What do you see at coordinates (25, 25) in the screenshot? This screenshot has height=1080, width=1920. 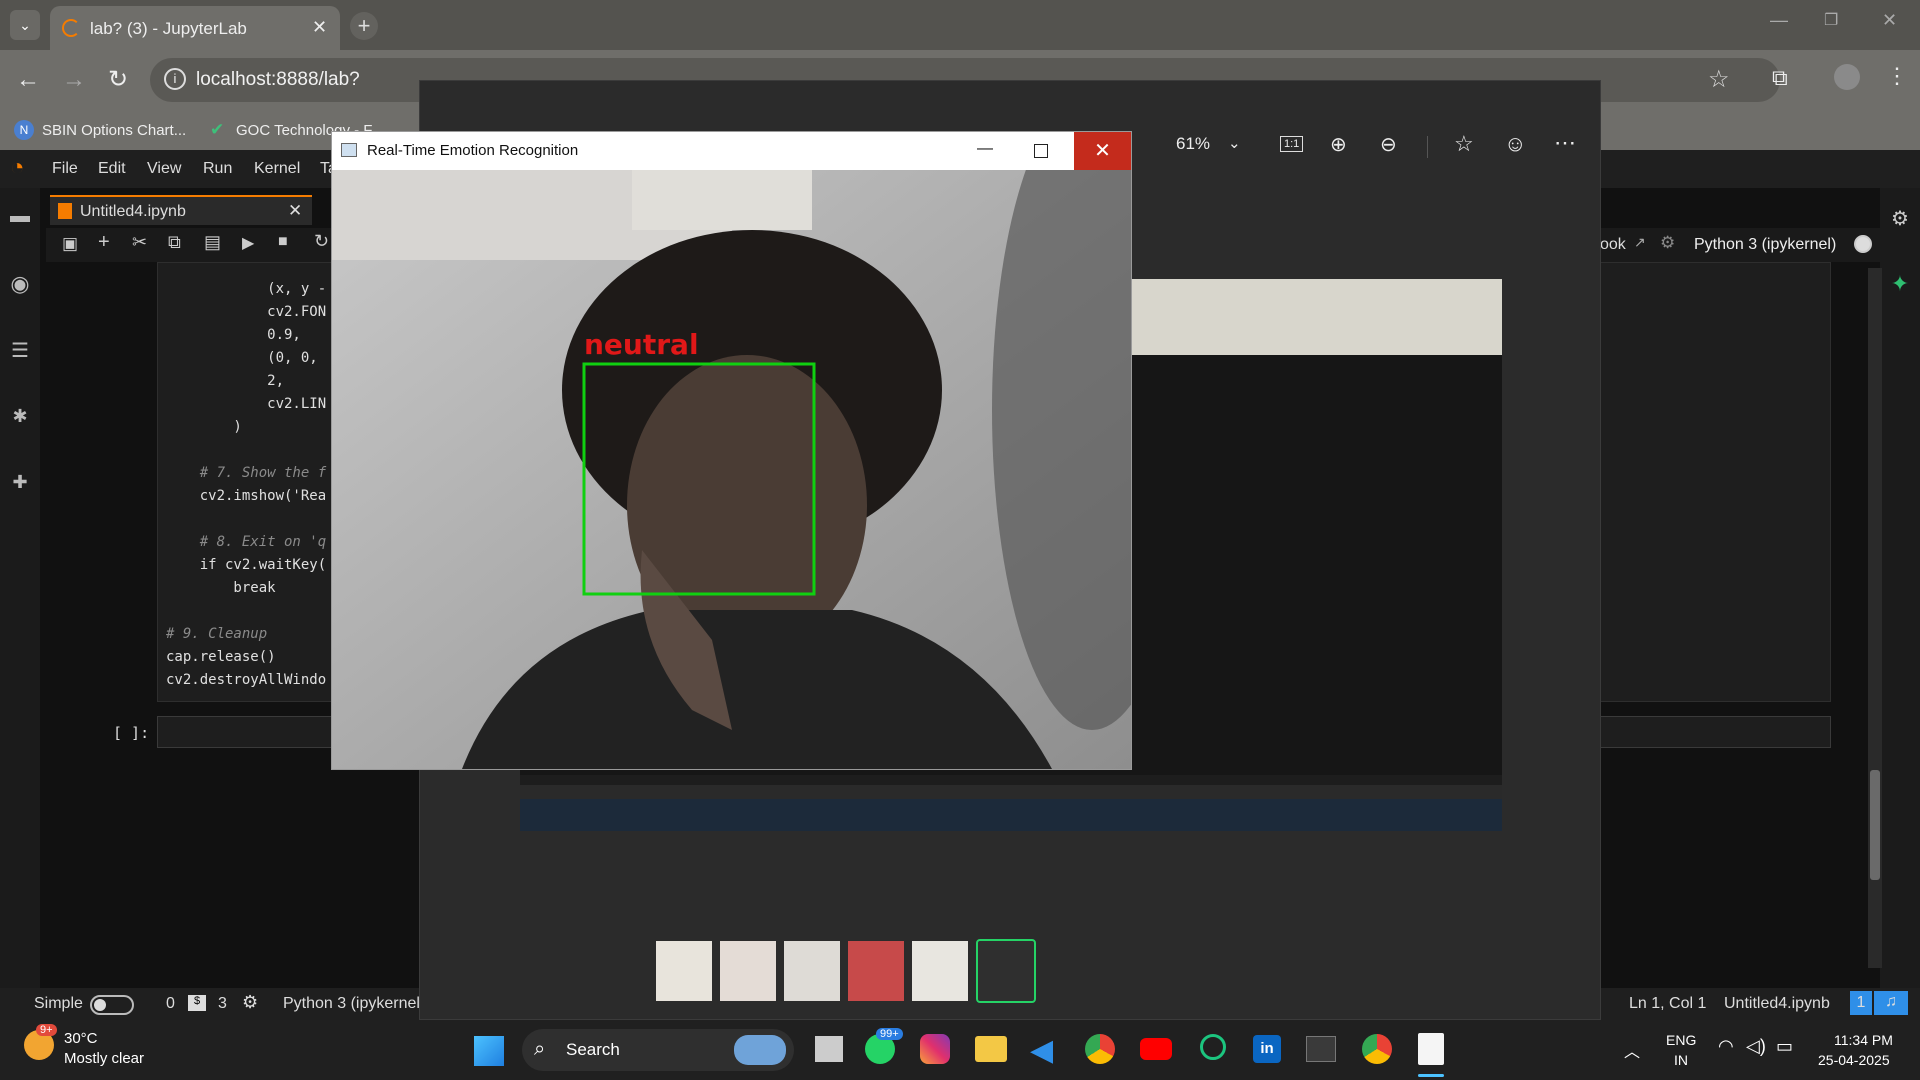 I see `tab-search-icon: ⌄` at bounding box center [25, 25].